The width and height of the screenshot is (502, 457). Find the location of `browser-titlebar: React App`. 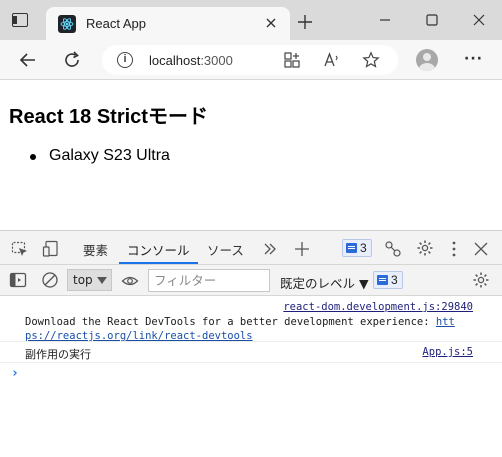

browser-titlebar: React App is located at coordinates (251, 20).